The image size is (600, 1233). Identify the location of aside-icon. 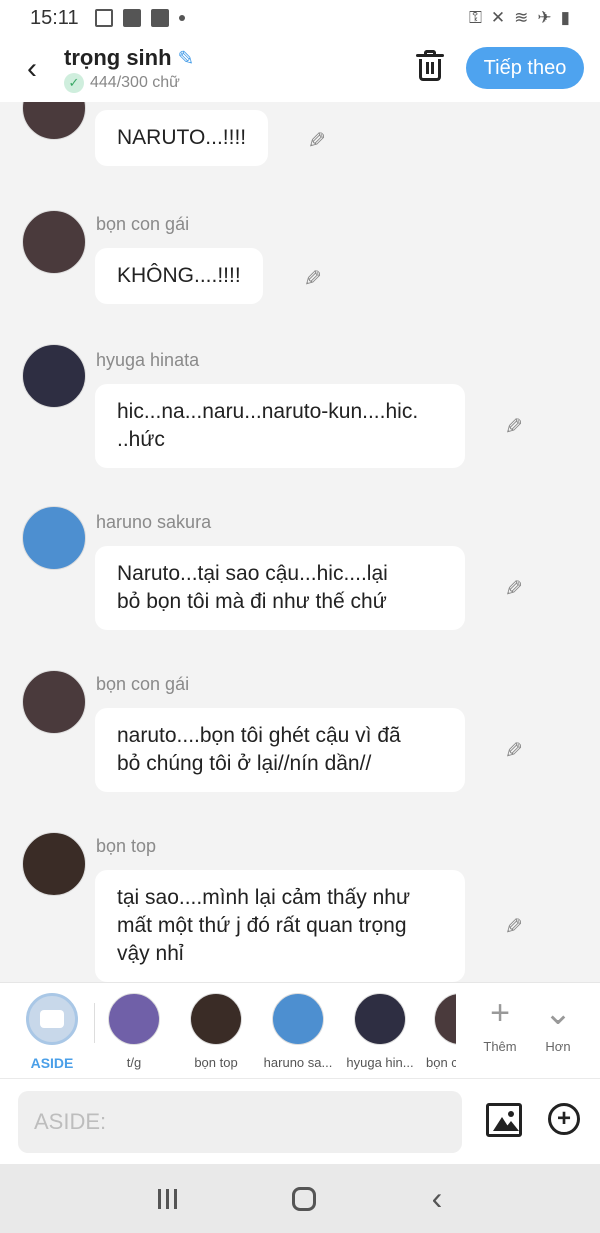
(52, 1019).